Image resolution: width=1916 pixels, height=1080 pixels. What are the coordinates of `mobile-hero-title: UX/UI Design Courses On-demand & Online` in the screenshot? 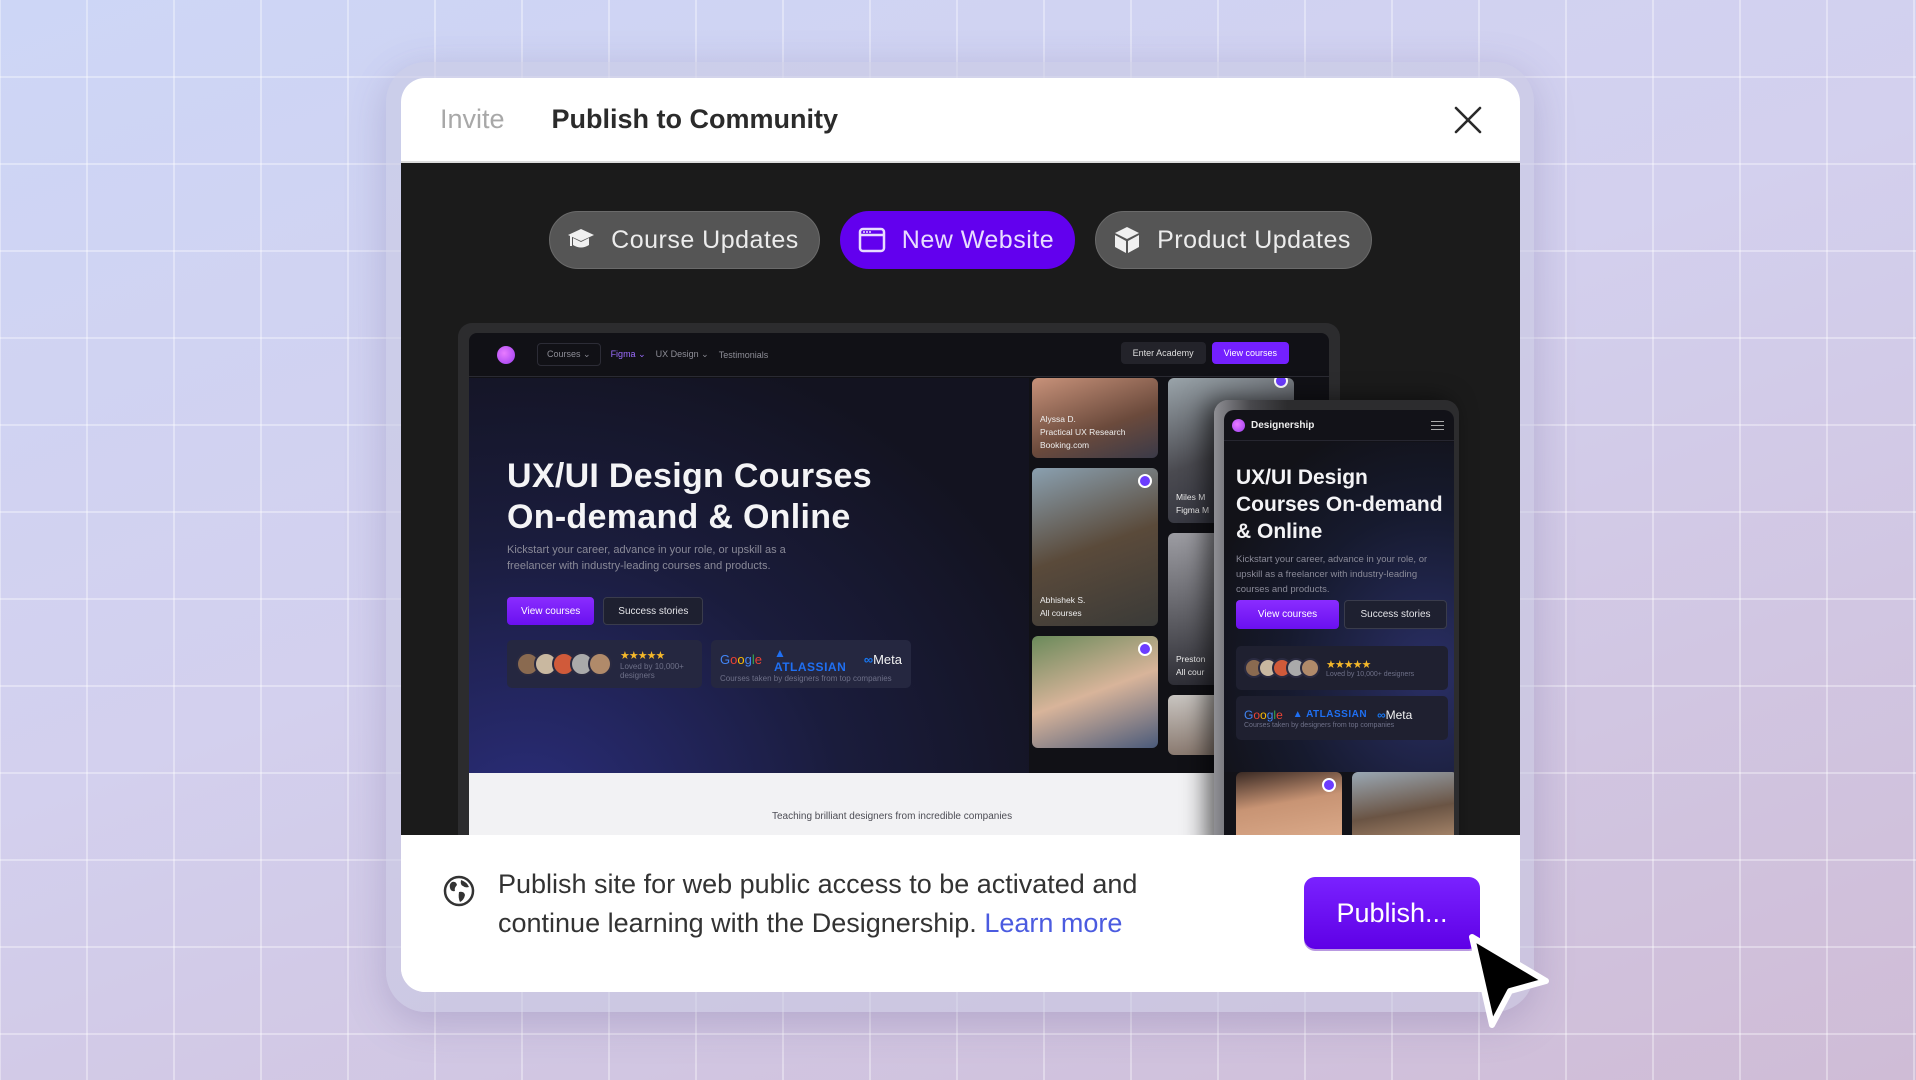 It's located at (1339, 504).